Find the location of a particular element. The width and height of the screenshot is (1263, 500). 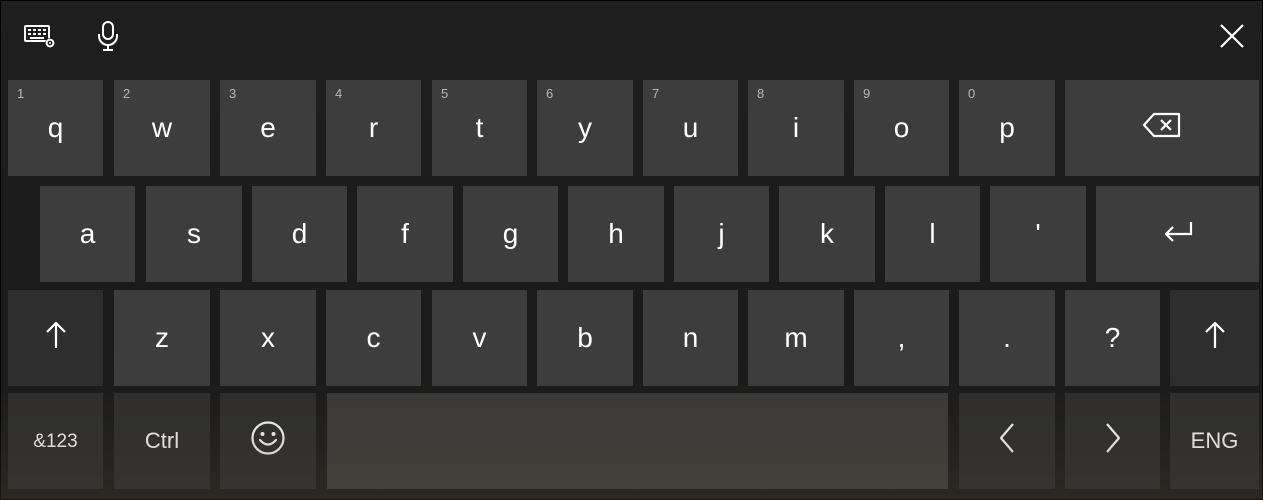

key-label: k is located at coordinates (827, 233).